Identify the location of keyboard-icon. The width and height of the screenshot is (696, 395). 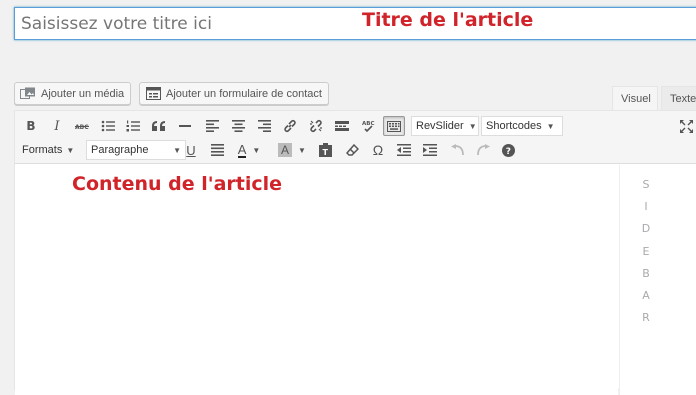
(394, 126).